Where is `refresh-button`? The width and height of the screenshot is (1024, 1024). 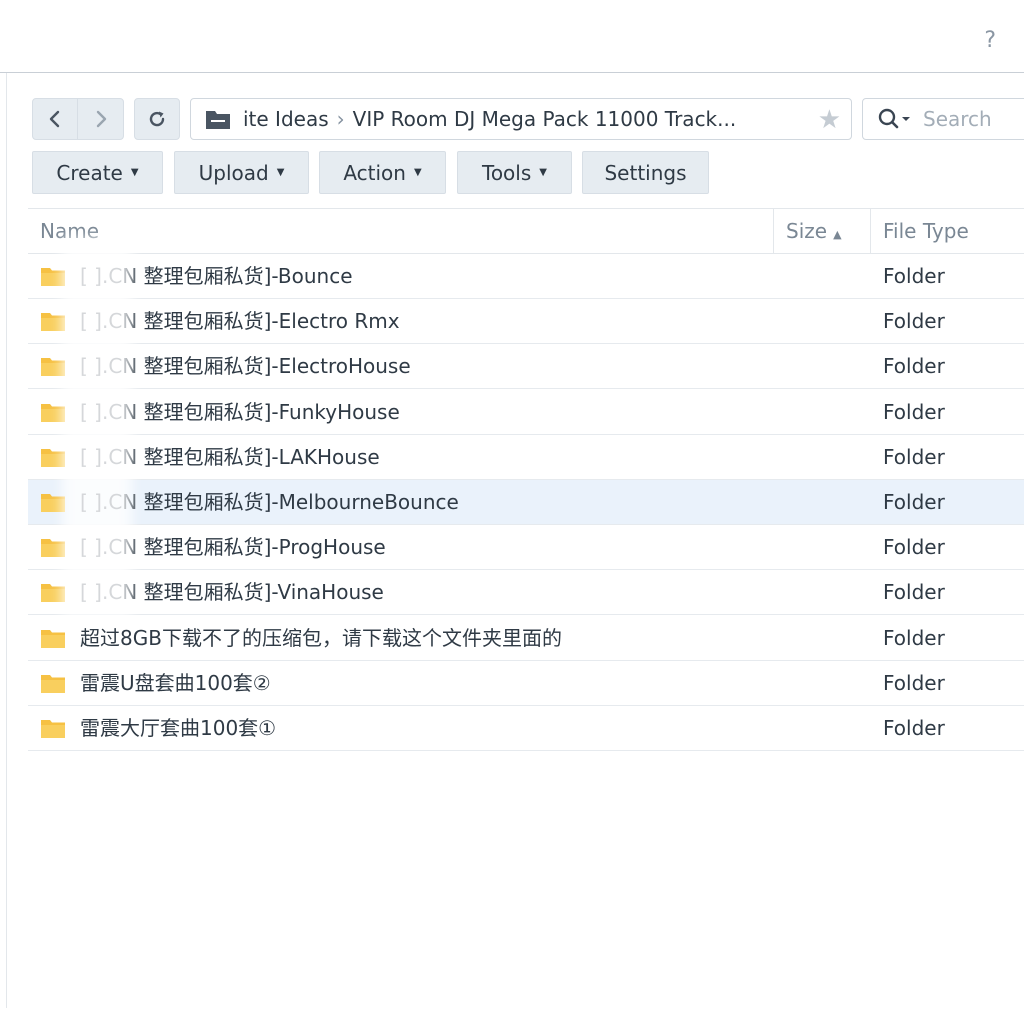
refresh-button is located at coordinates (157, 119).